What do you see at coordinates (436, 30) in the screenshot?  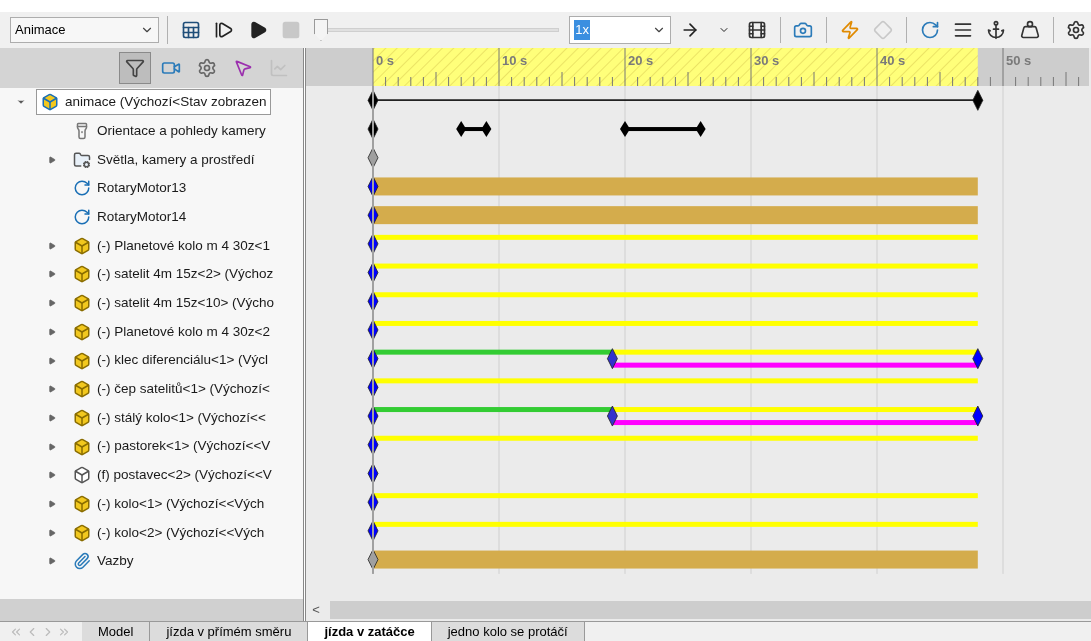 I see `time-slider` at bounding box center [436, 30].